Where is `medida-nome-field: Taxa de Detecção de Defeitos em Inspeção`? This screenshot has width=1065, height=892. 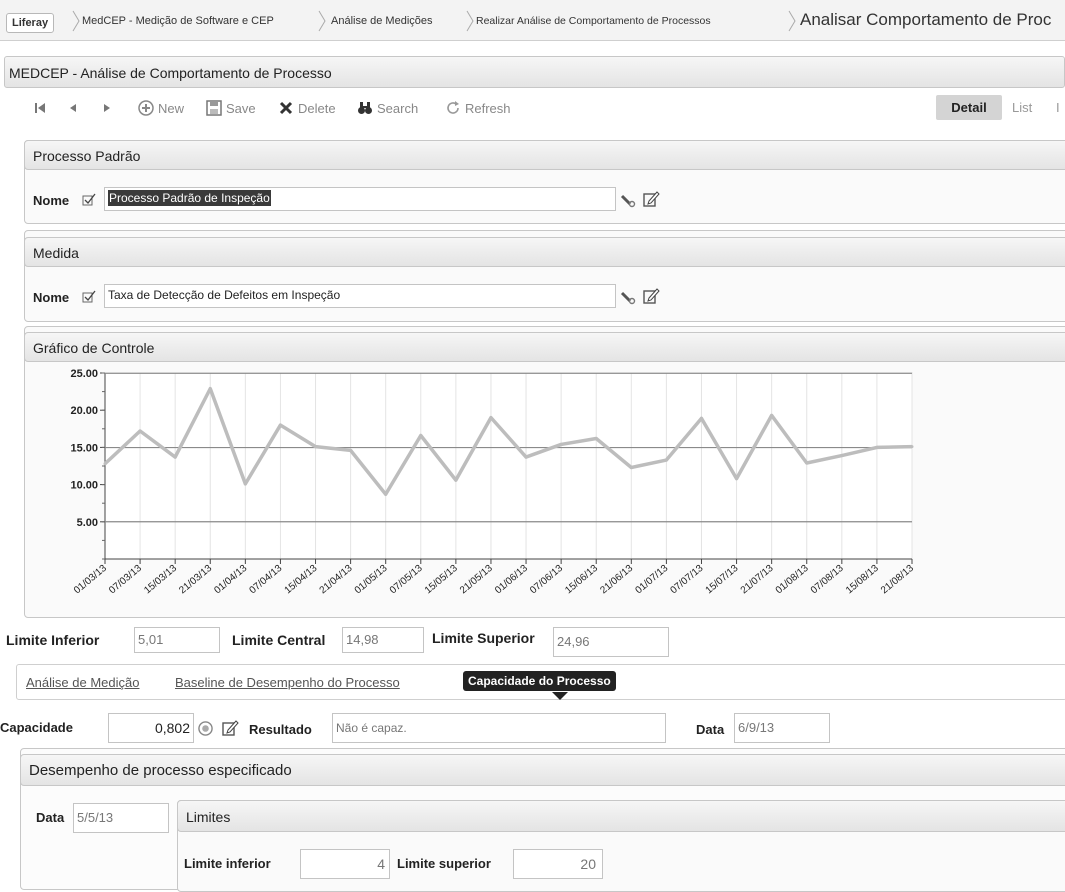
medida-nome-field: Taxa de Detecção de Defeitos em Inspeção is located at coordinates (360, 296).